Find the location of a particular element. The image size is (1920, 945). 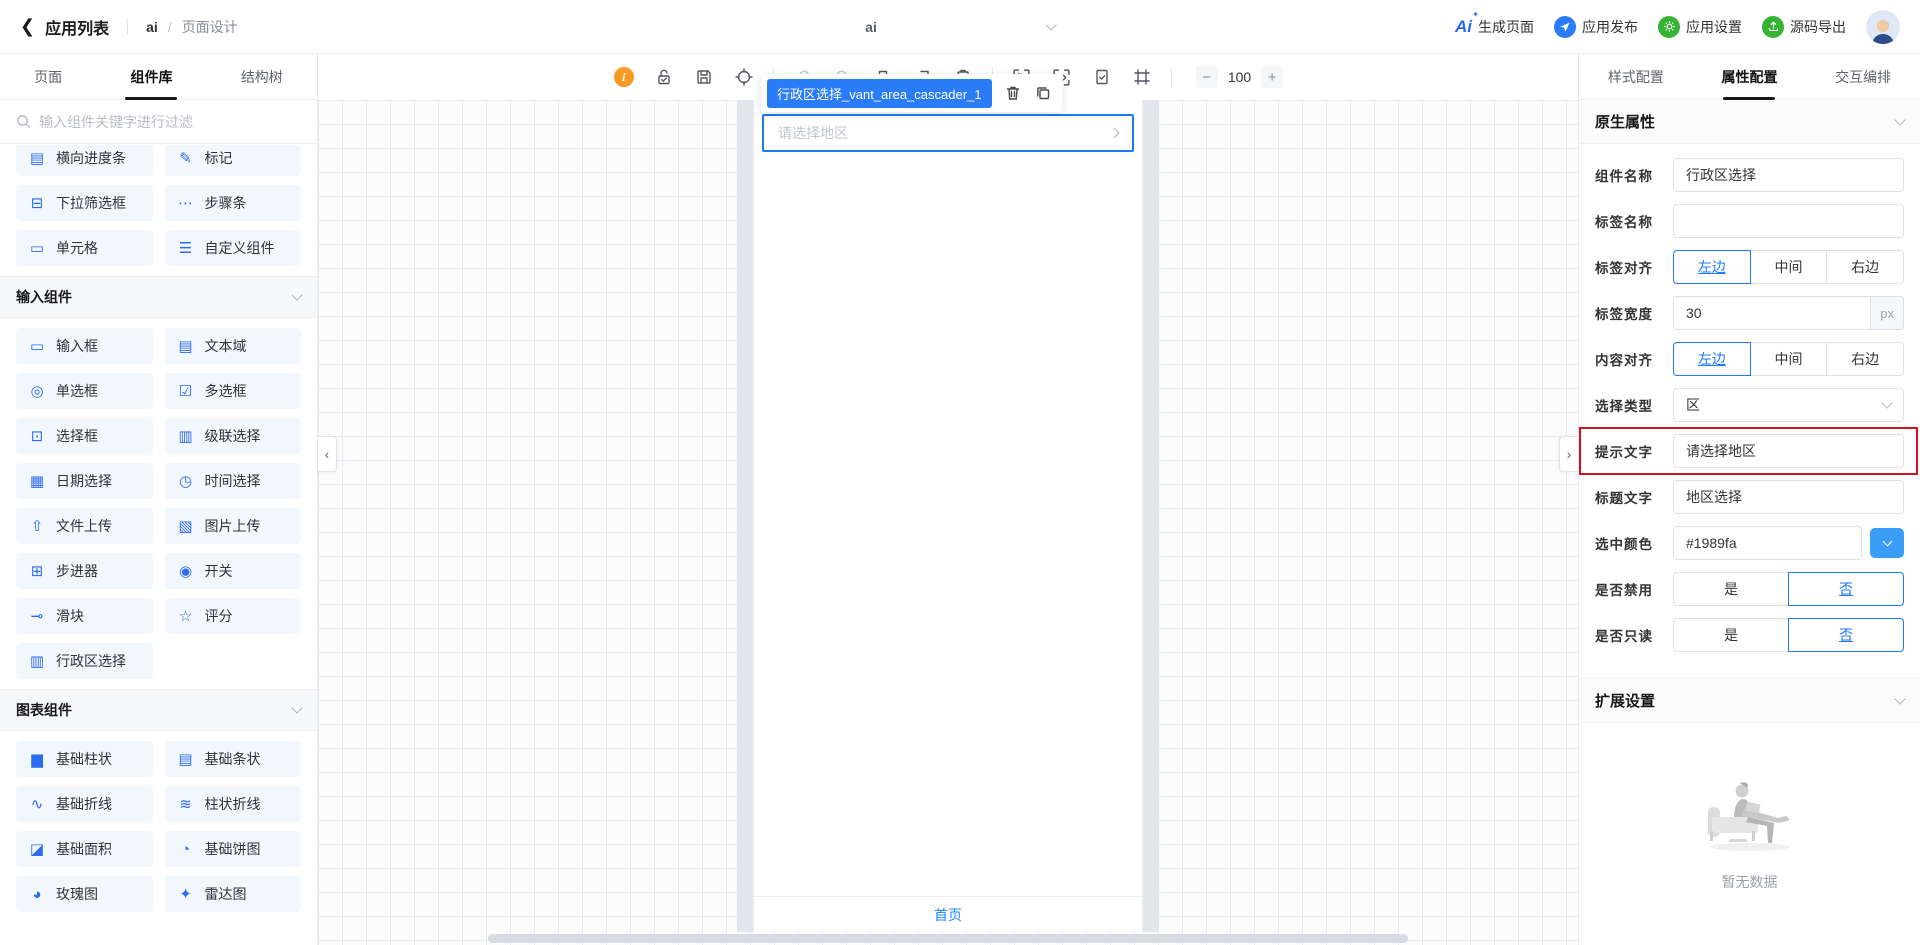

native-properties-section: 原生属性 is located at coordinates (1749, 122).